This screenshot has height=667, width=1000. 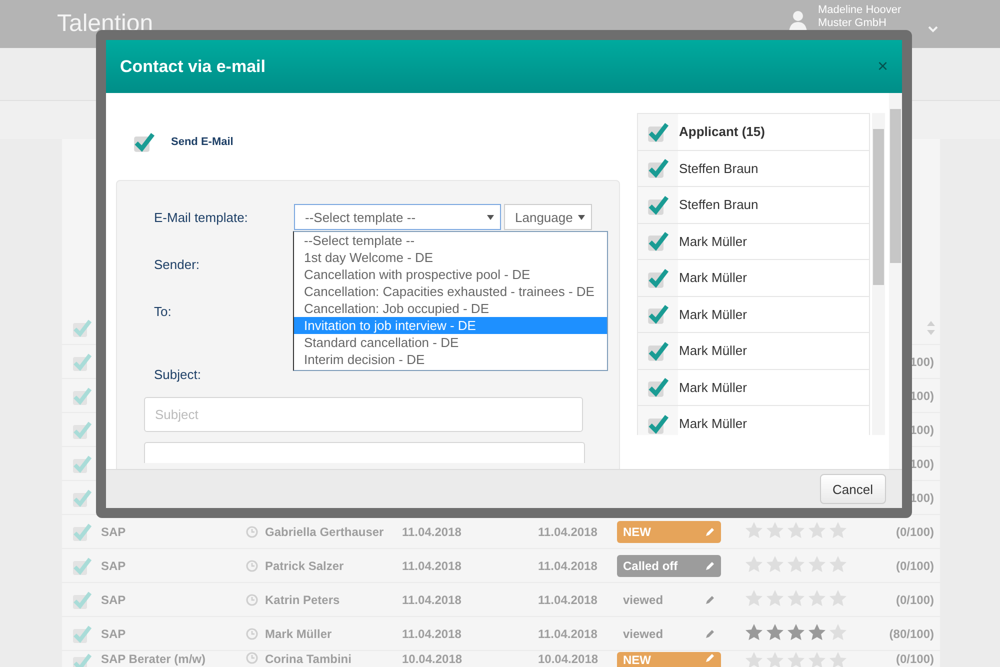 What do you see at coordinates (450, 291) in the screenshot?
I see `template-option: Cancellation: Capacities exhausted - trainees - DE` at bounding box center [450, 291].